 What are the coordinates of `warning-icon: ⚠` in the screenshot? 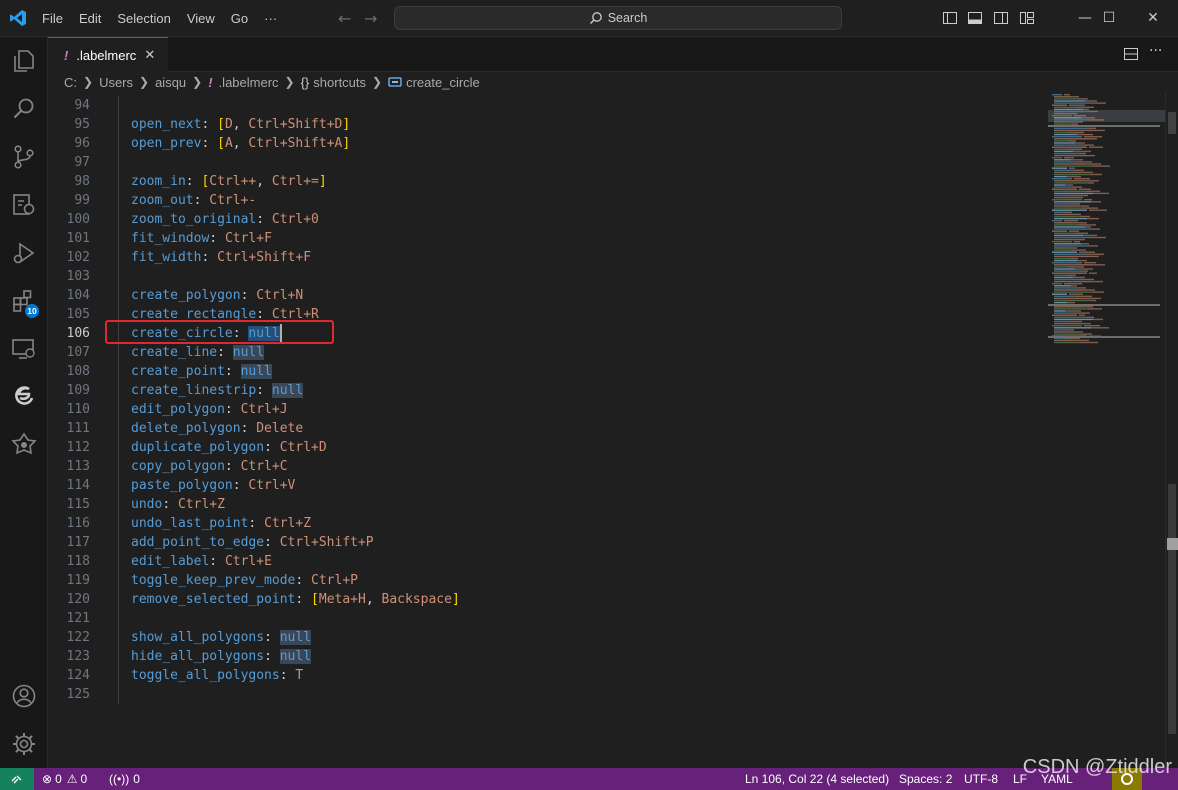 It's located at (72, 779).